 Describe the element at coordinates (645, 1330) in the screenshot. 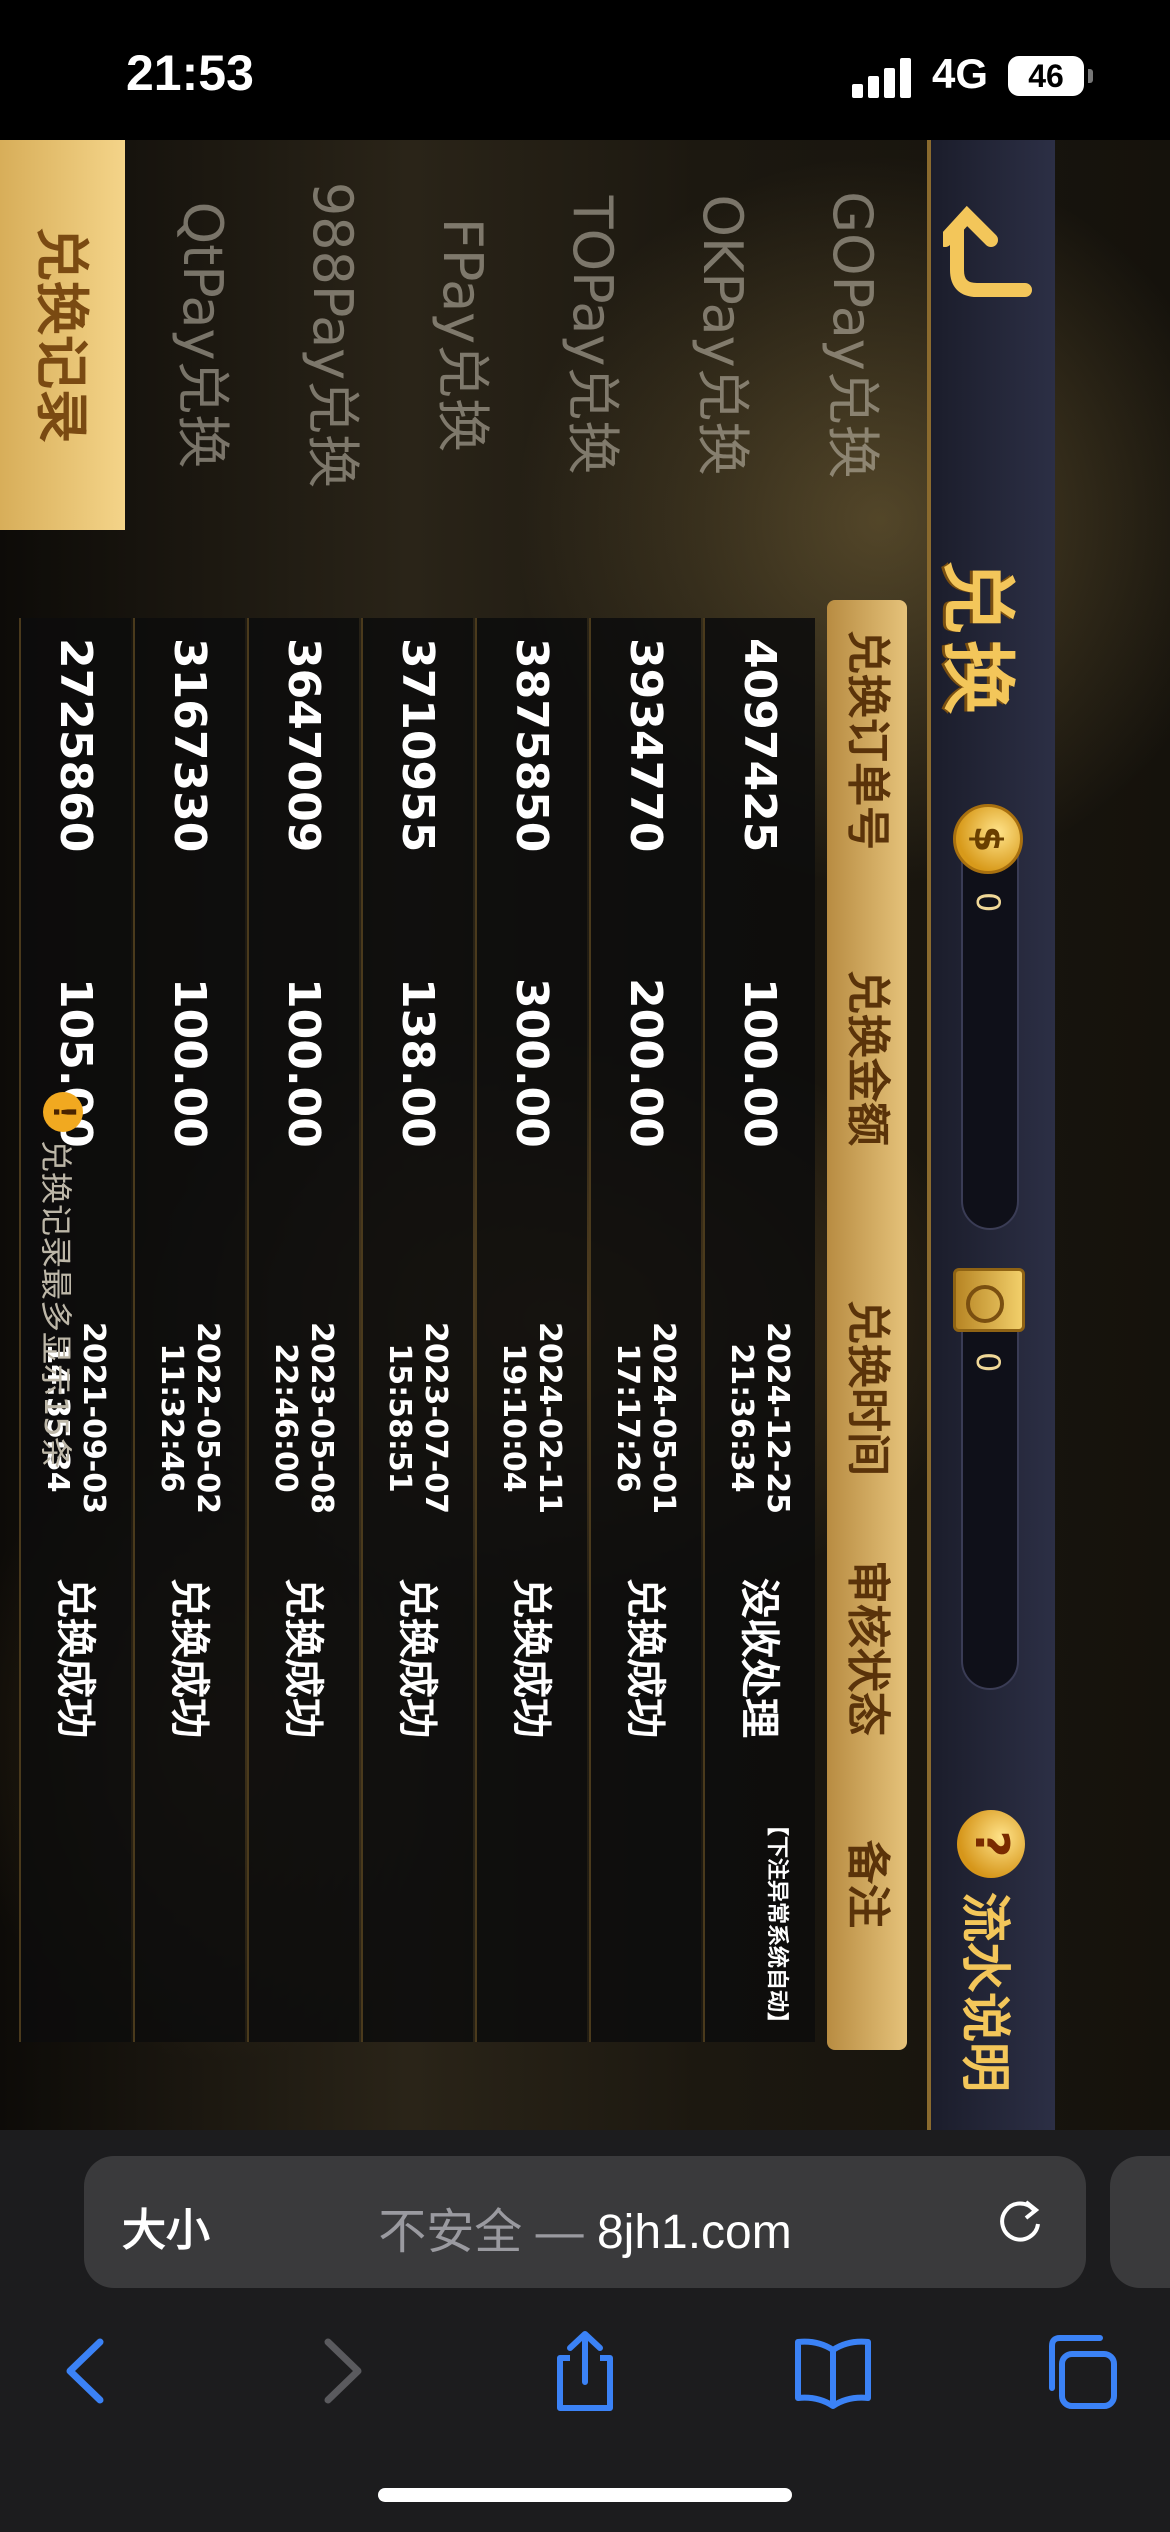

I see `table-row: 3934770 200.00 2024-05-01 17:17:26 兑换成功` at that location.